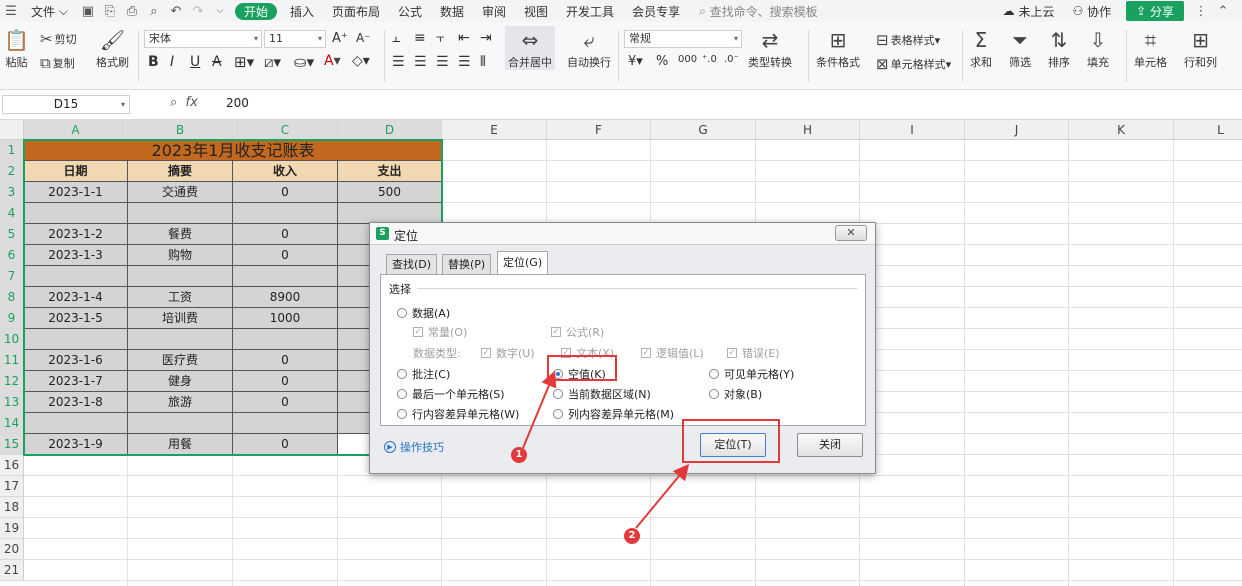 The image size is (1242, 586). I want to click on row-header: 19, so click(12, 528).